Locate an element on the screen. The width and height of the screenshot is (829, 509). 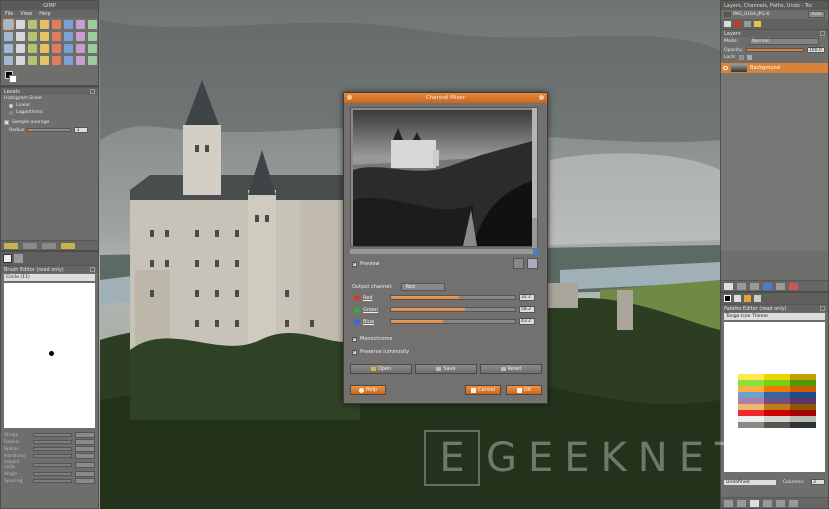
layers-tab-icon is located at coordinates (727, 24).